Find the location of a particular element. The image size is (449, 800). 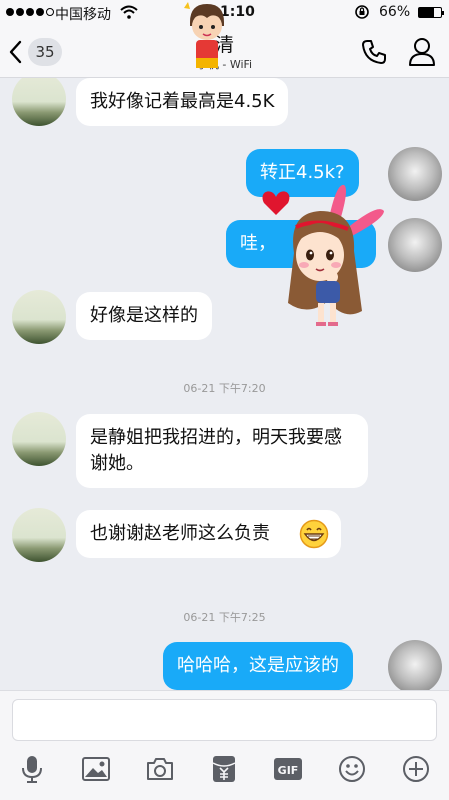

cartoon-girl-sticker is located at coordinates (323, 255).